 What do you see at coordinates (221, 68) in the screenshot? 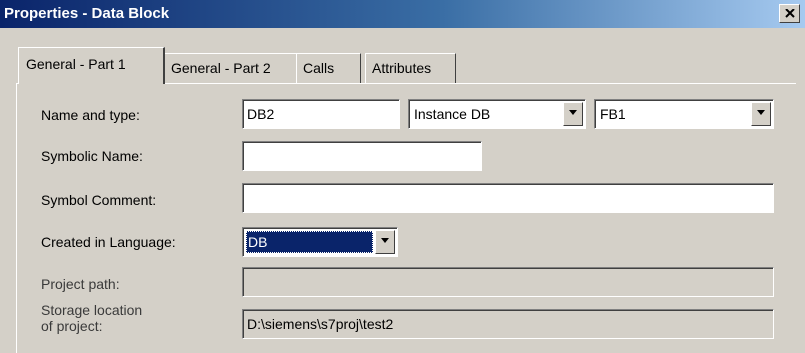
I see `tab-label: General - Part 2` at bounding box center [221, 68].